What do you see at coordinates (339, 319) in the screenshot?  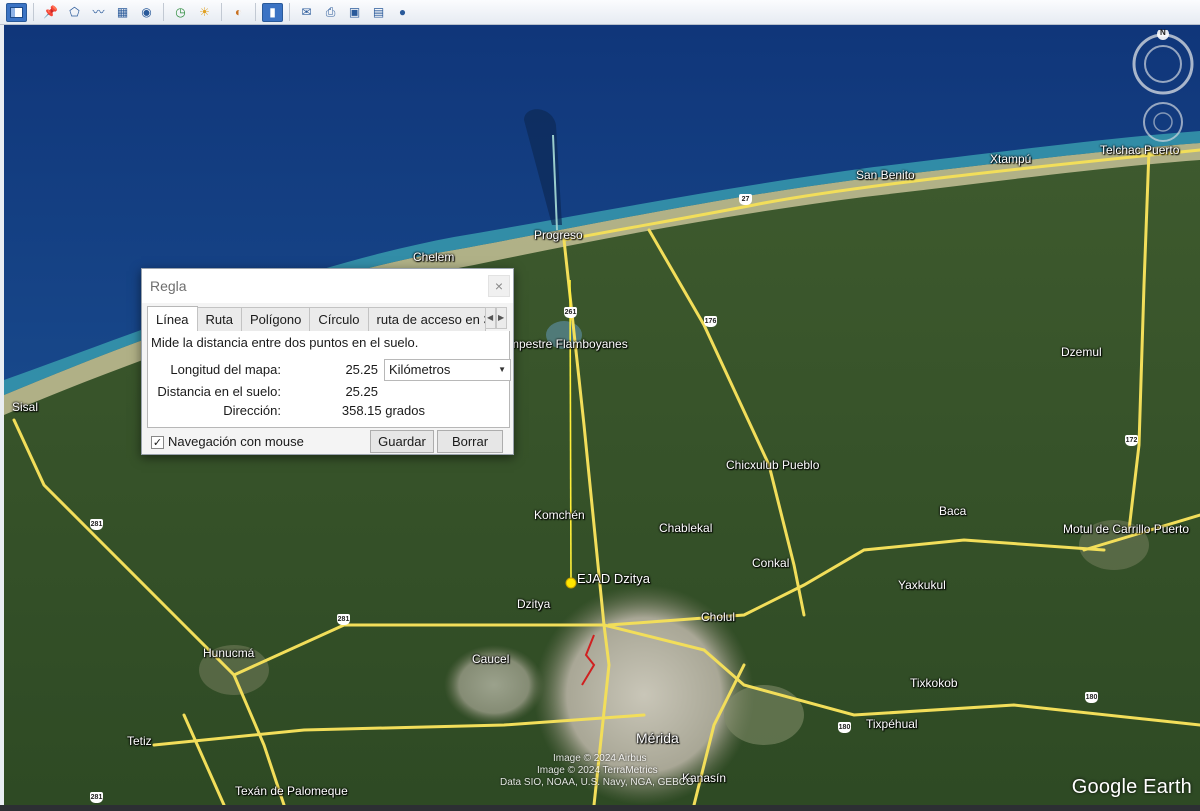 I see `tab-circulo: Círculo` at bounding box center [339, 319].